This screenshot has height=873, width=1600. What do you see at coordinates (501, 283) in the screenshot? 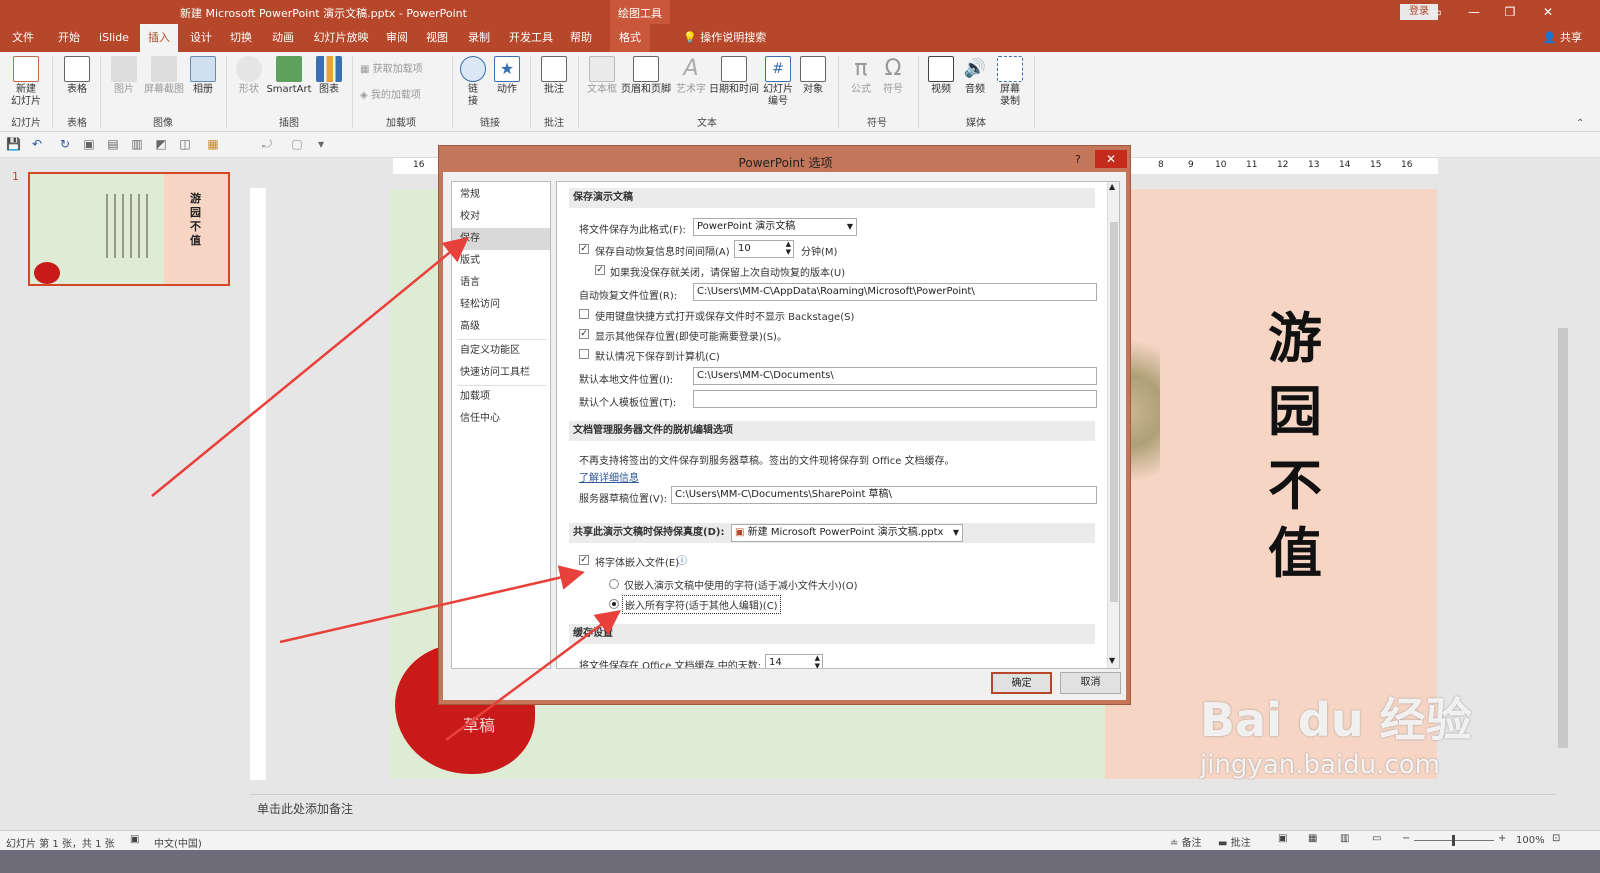
I see `nav-language: 语言` at bounding box center [501, 283].